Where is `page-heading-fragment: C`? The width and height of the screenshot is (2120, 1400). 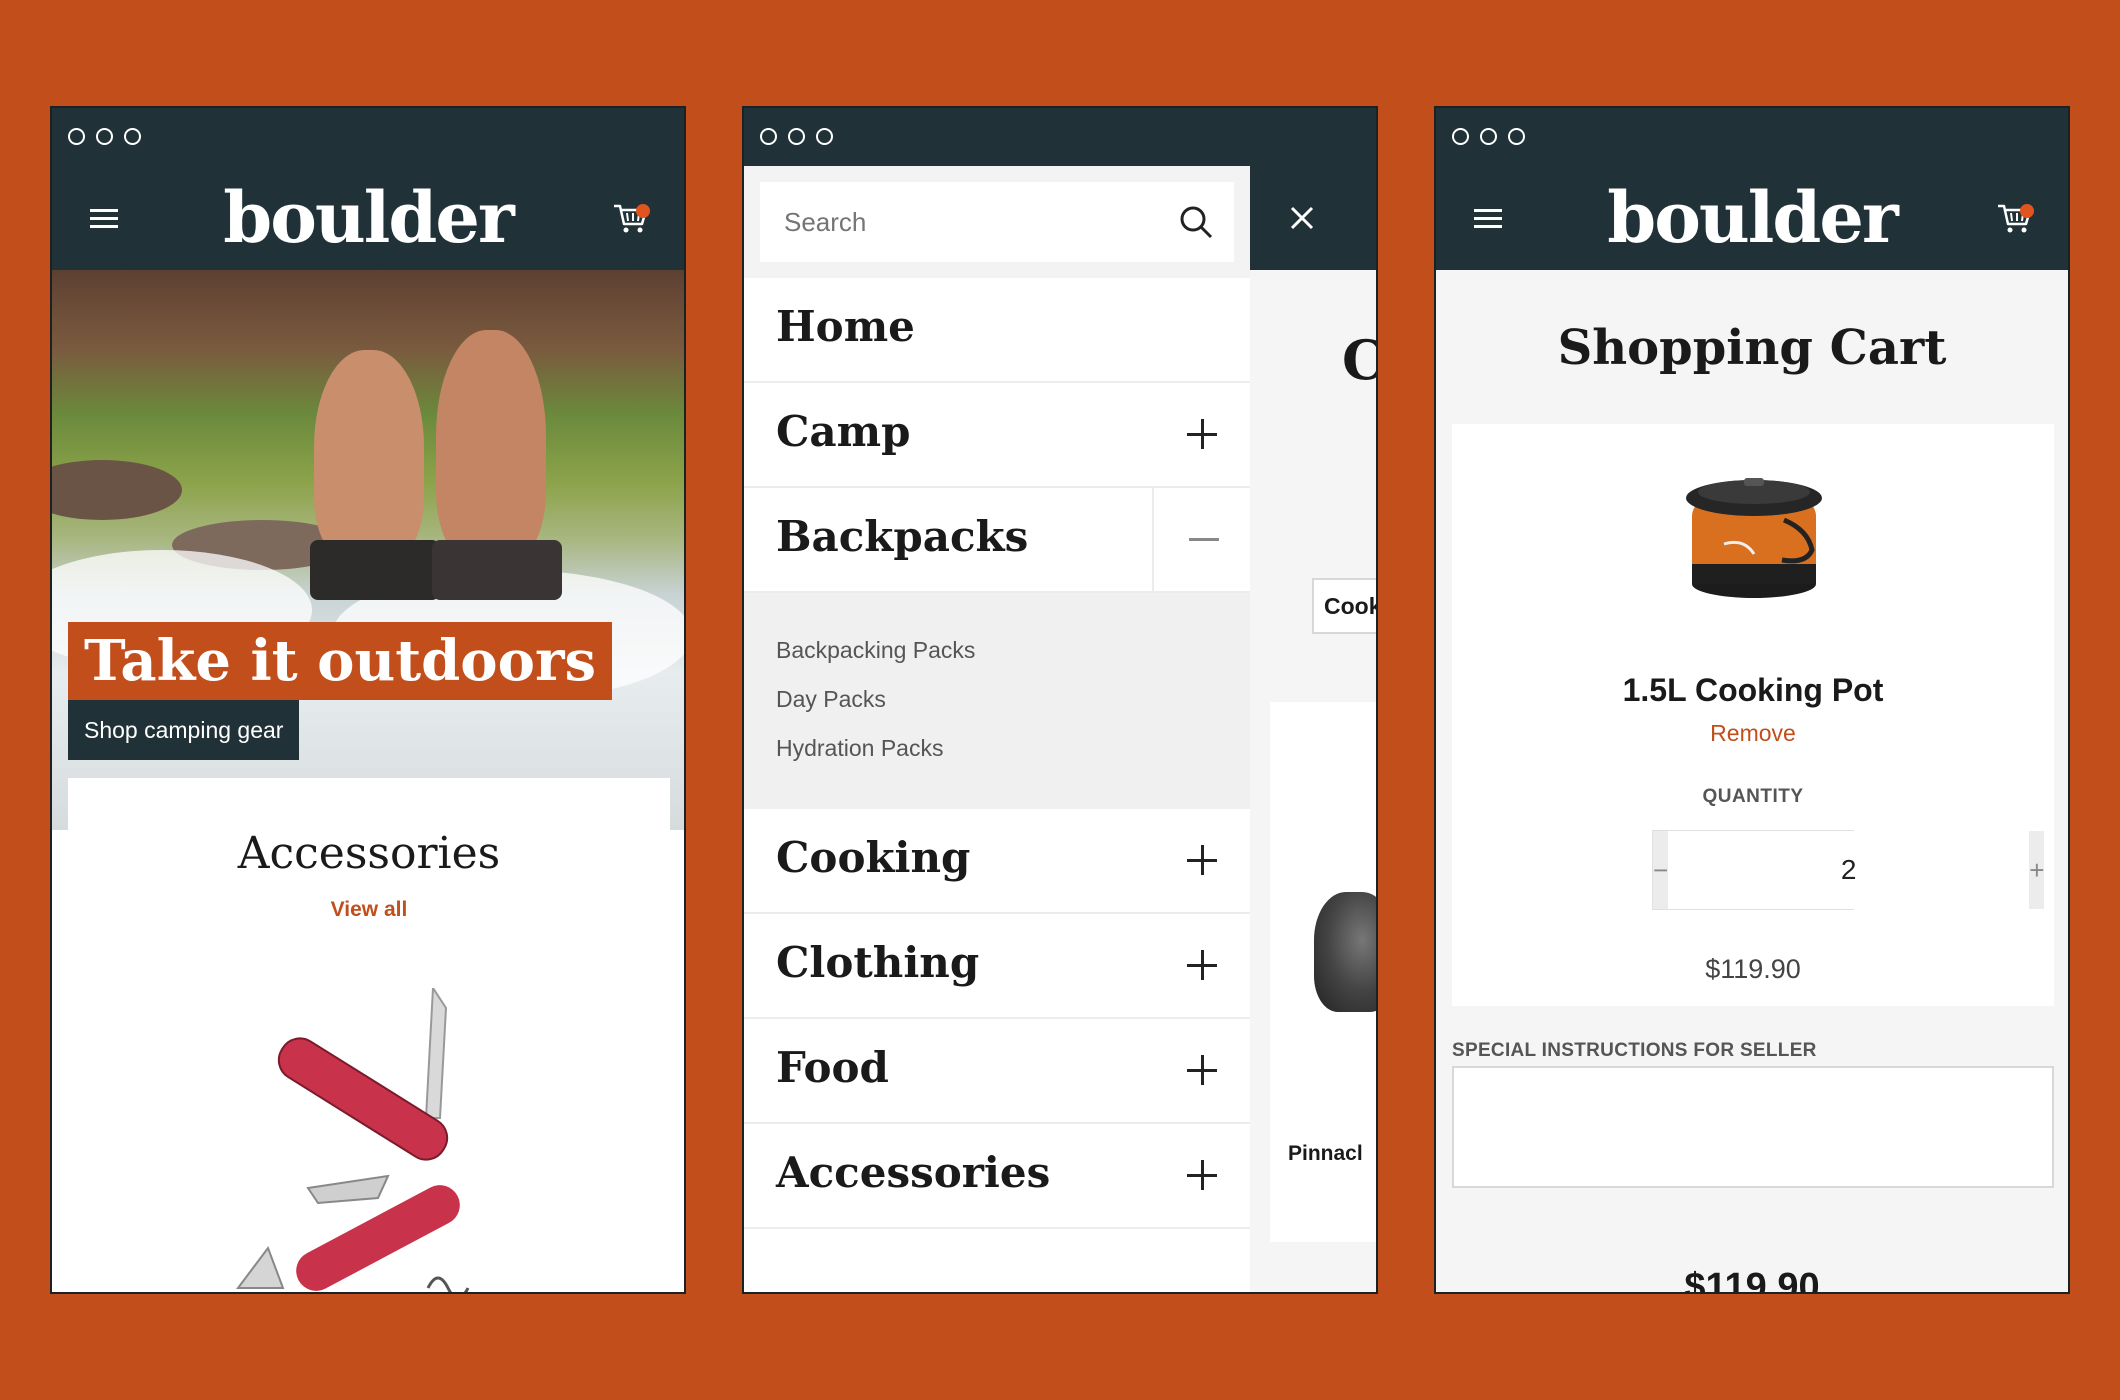
page-heading-fragment: C is located at coordinates (1359, 360).